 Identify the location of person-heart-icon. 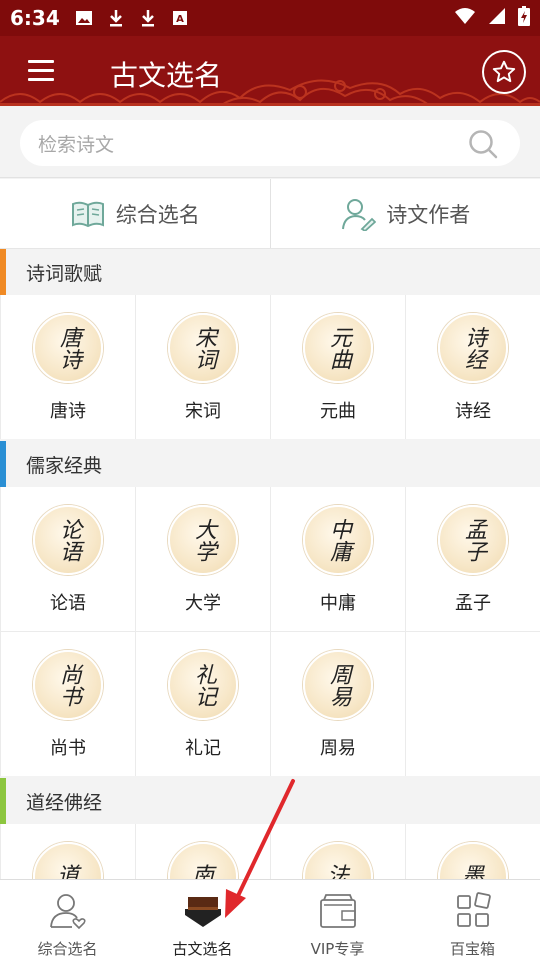
(68, 911).